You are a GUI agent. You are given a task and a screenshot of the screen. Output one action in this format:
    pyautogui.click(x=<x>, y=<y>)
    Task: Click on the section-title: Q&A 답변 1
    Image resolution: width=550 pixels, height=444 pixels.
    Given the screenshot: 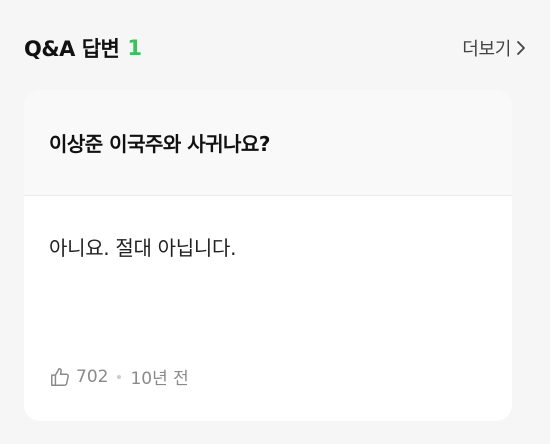 What is the action you would take?
    pyautogui.click(x=83, y=48)
    